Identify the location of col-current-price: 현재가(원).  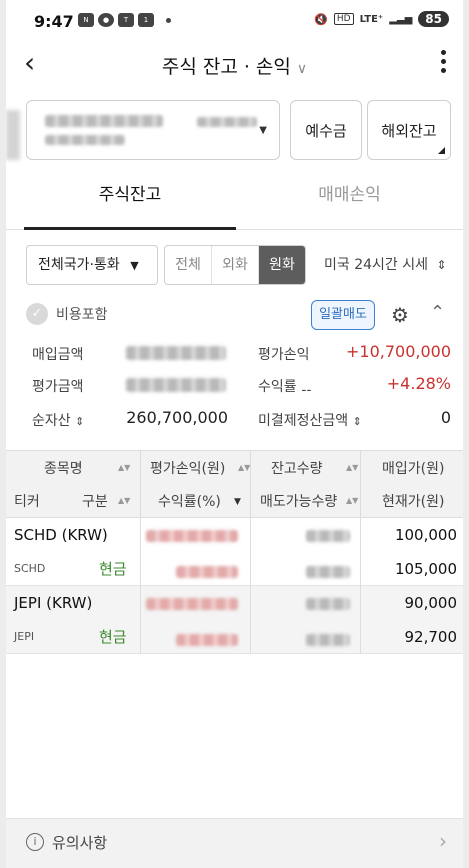
(413, 501).